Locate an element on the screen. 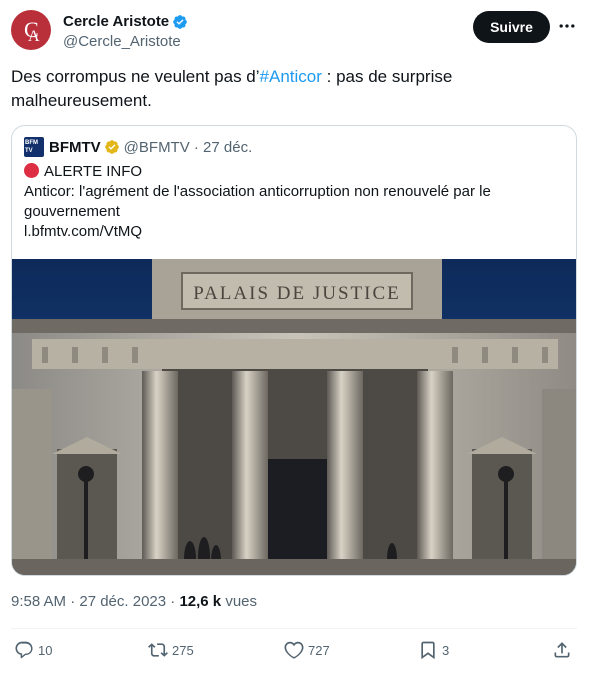  more-icon is located at coordinates (567, 26).